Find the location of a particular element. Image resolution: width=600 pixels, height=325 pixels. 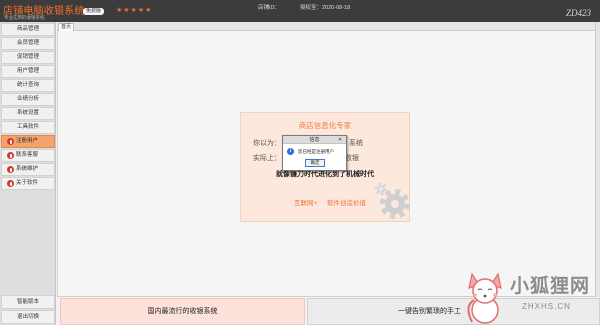

sidebar-item-statistics: 统计查询 is located at coordinates (28, 85).